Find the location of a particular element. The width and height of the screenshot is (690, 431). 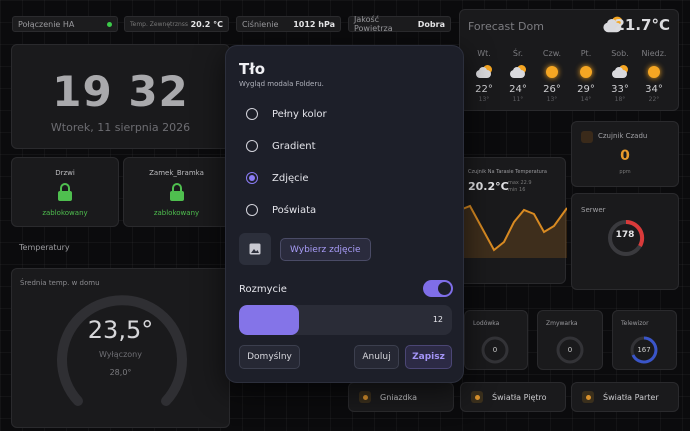

air-quality-label: Jakość Powietrza is located at coordinates (373, 24).